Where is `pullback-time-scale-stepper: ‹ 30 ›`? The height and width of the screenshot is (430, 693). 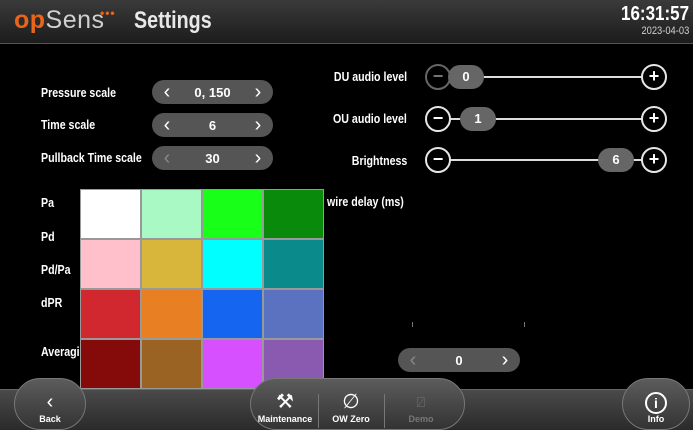
pullback-time-scale-stepper: ‹ 30 › is located at coordinates (212, 158).